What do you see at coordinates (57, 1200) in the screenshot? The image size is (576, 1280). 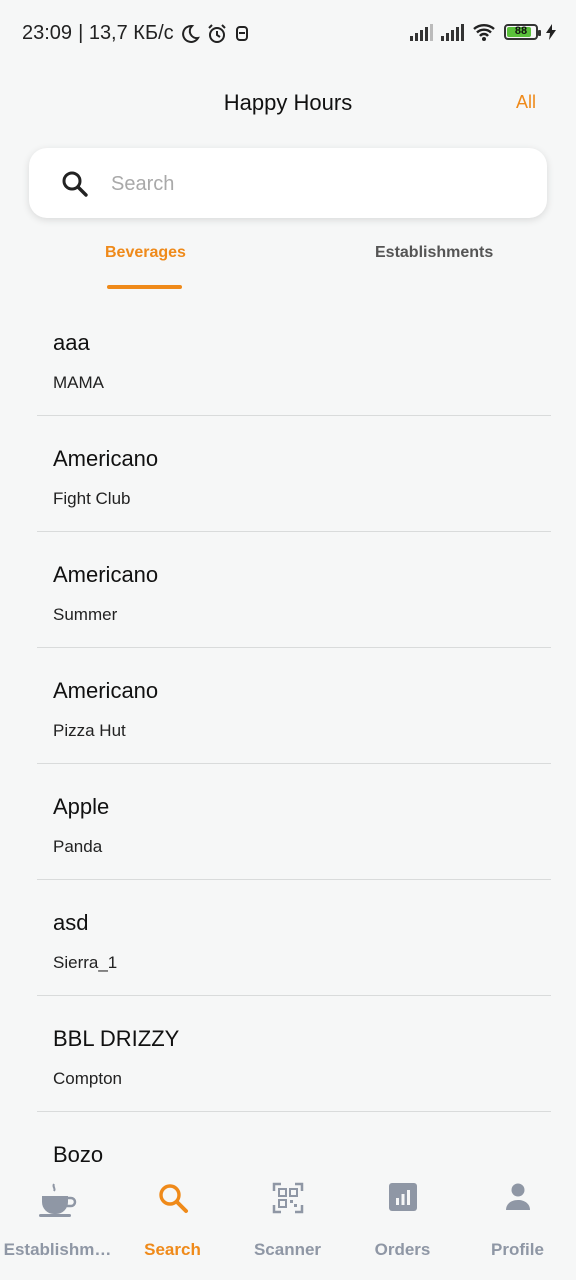 I see `coffee-cup-icon` at bounding box center [57, 1200].